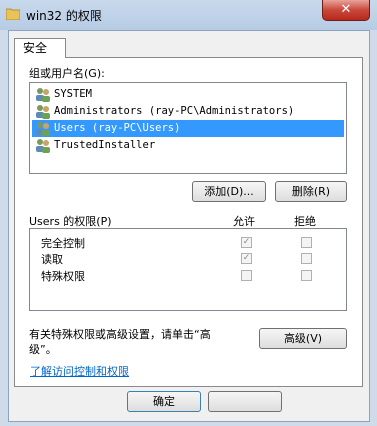  What do you see at coordinates (306, 242) in the screenshot?
I see `full-control-deny-checkbox` at bounding box center [306, 242].